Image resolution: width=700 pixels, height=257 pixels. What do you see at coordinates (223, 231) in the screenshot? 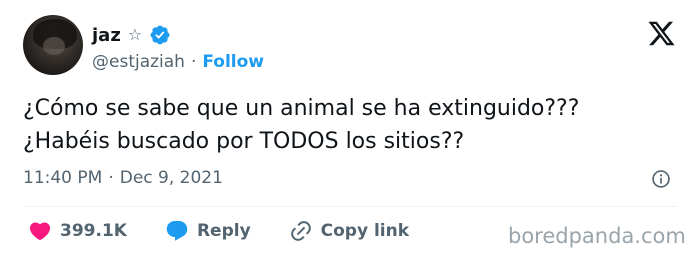
I see `reply-label: Reply` at bounding box center [223, 231].